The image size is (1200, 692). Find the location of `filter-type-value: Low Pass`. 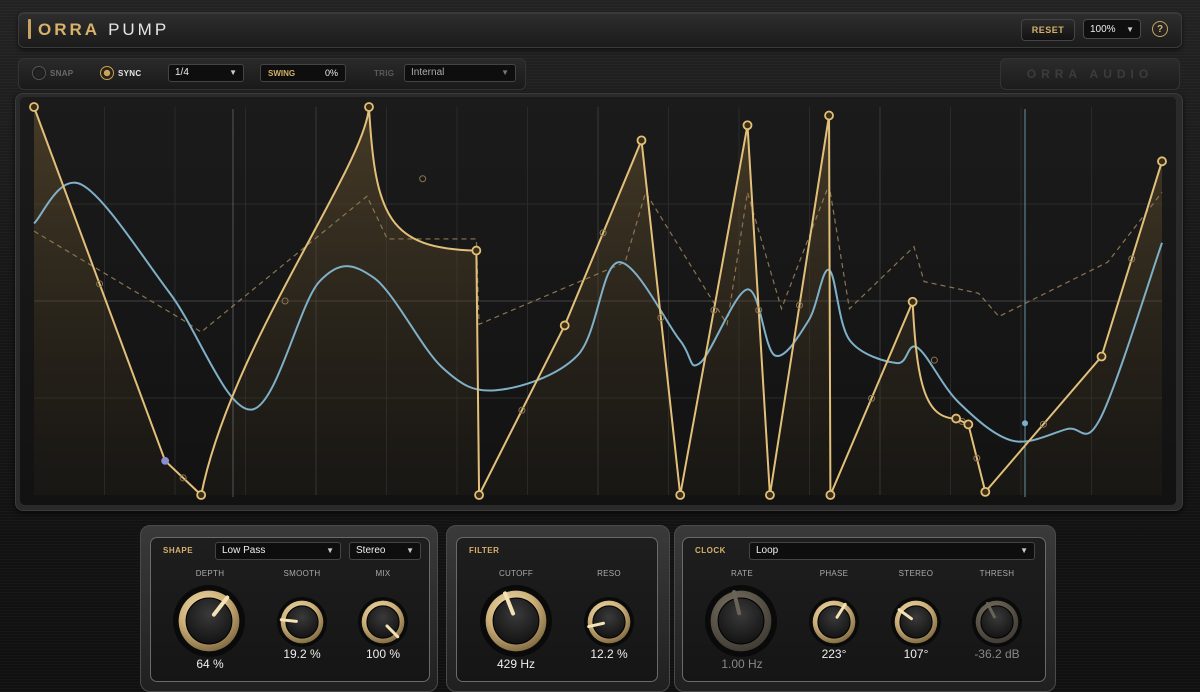

filter-type-value: Low Pass is located at coordinates (244, 550).